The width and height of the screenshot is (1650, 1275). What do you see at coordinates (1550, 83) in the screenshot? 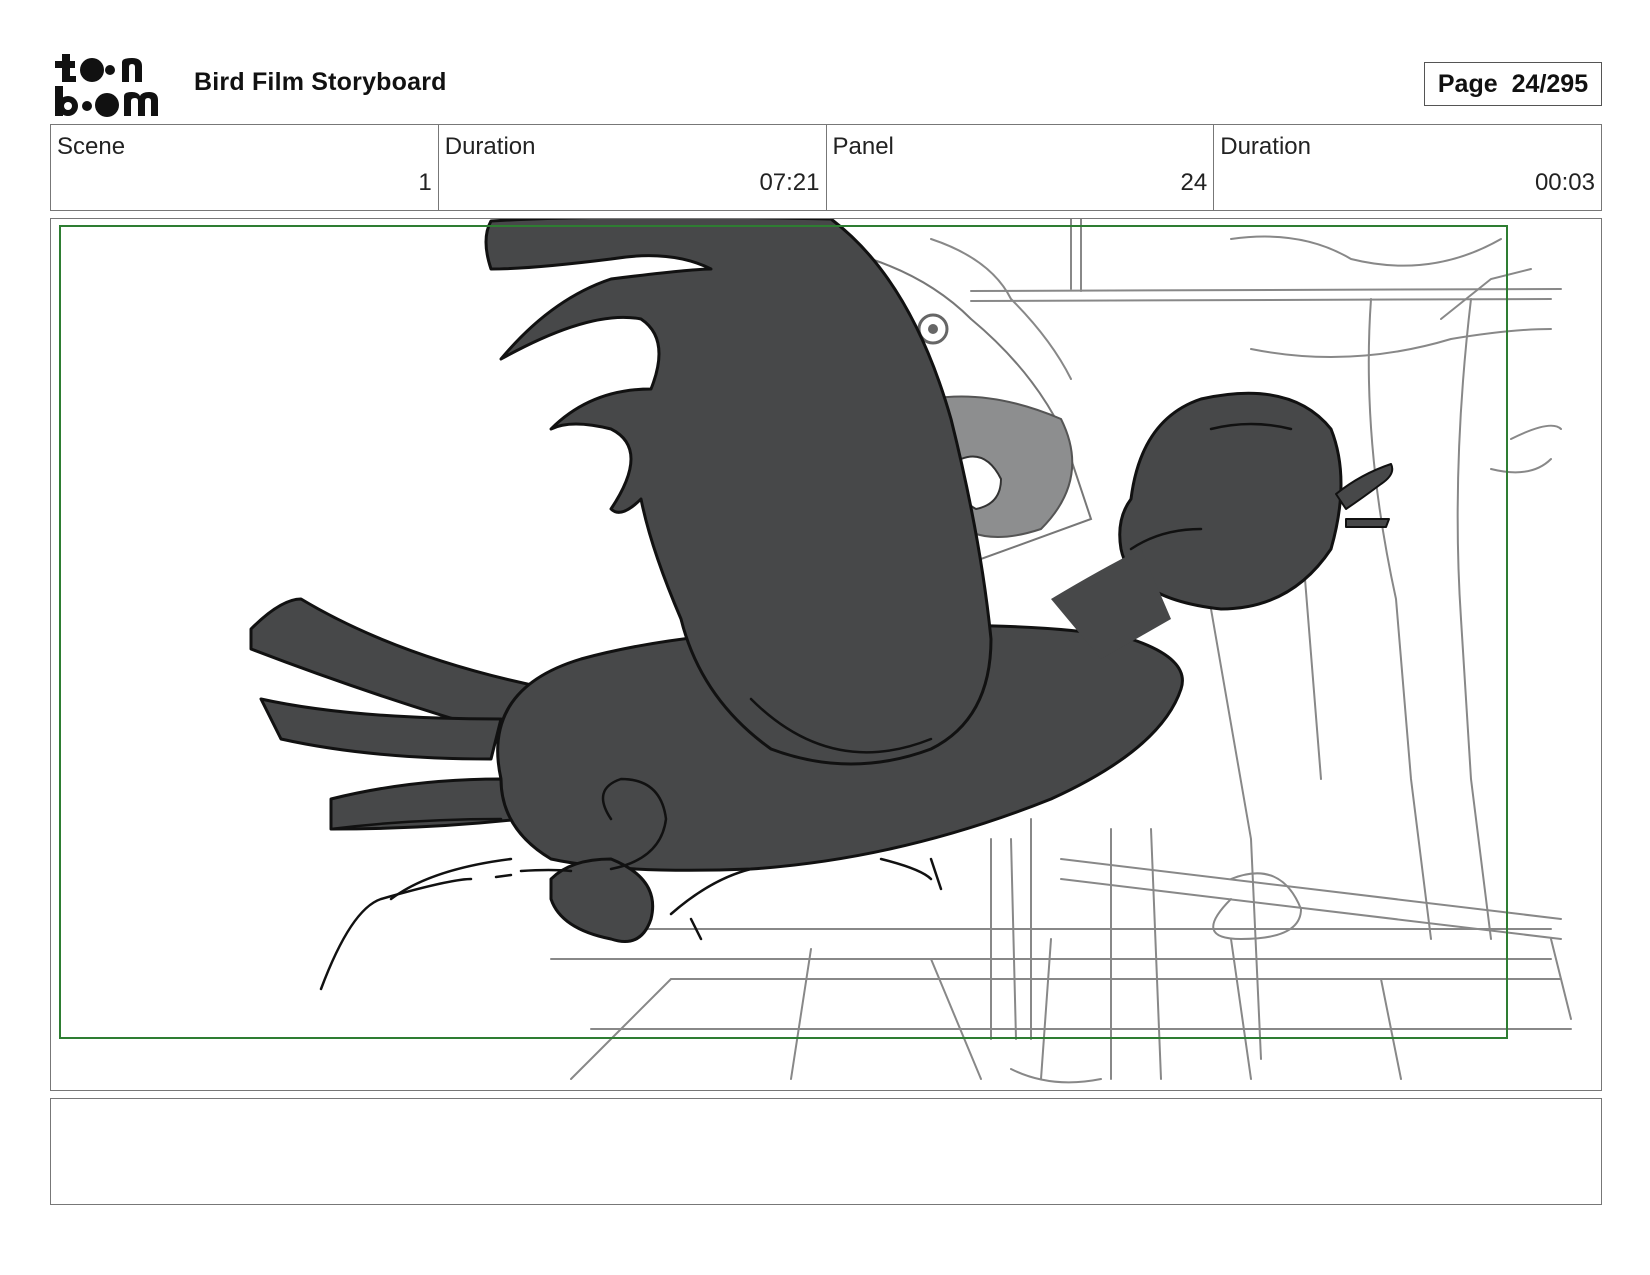
I see `page-value: 24/295` at bounding box center [1550, 83].